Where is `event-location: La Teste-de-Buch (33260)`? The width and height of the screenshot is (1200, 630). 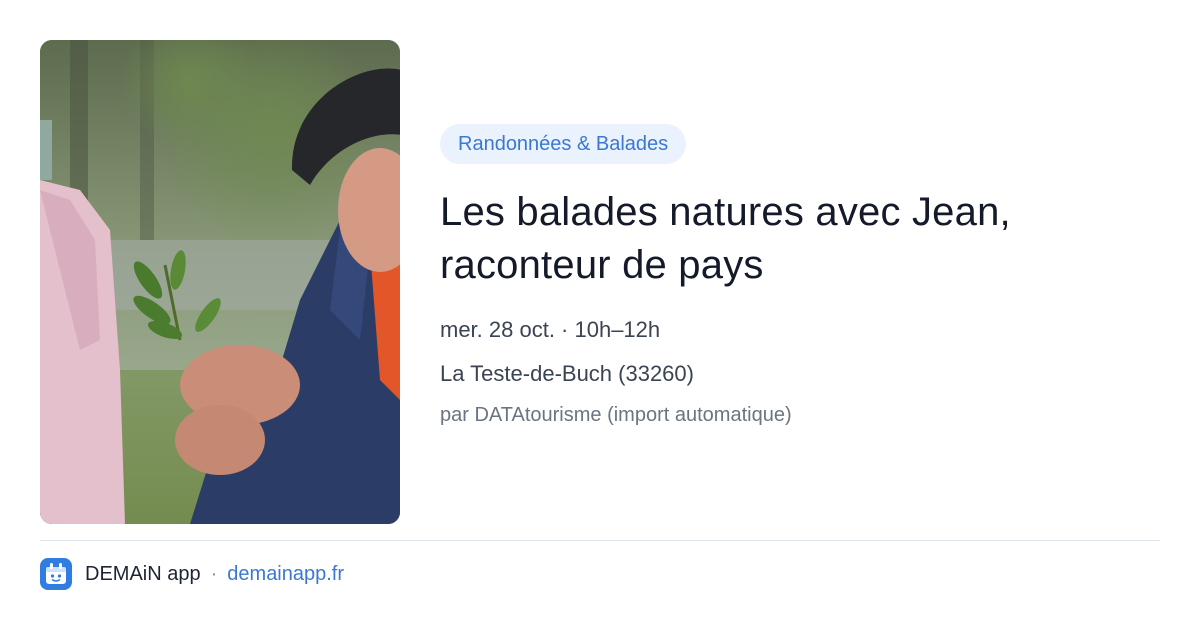
event-location: La Teste-de-Buch (33260) is located at coordinates (567, 373).